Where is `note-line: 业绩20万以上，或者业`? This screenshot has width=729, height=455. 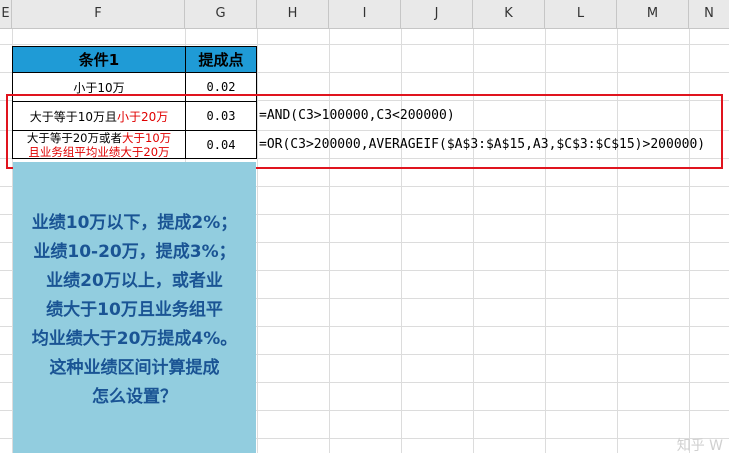
note-line: 业绩20万以上，或者业 is located at coordinates (134, 281).